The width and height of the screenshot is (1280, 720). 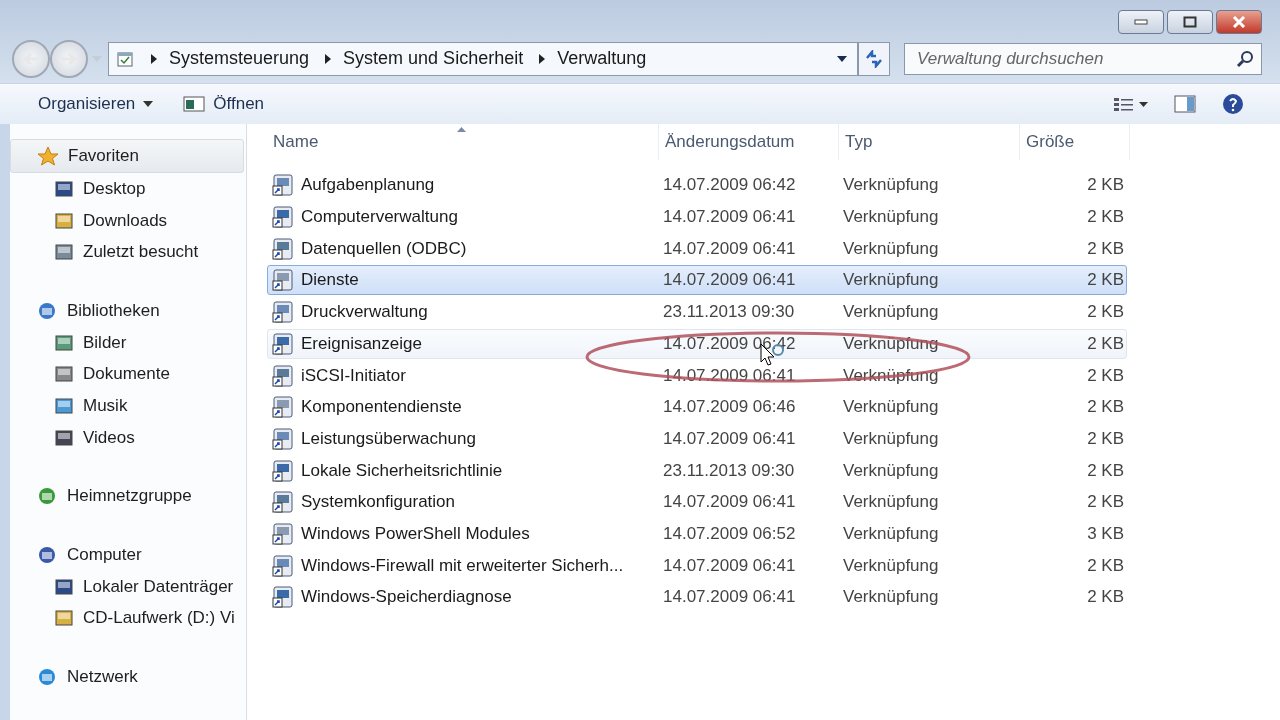 What do you see at coordinates (1131, 104) in the screenshot?
I see `view-options-icon` at bounding box center [1131, 104].